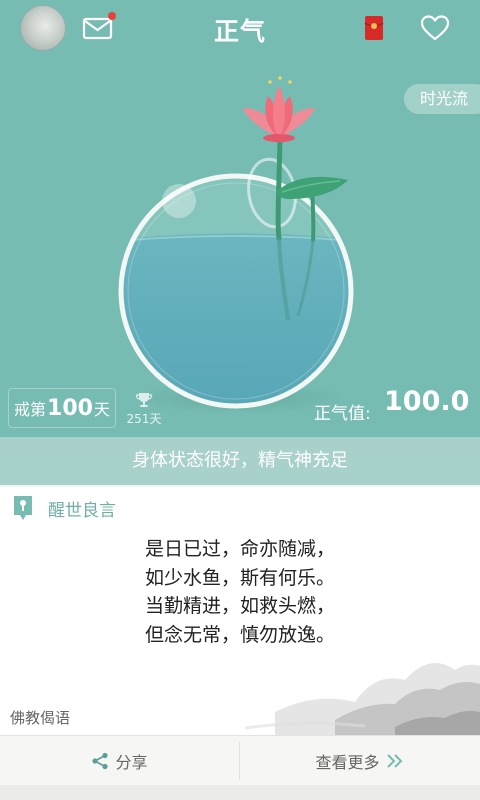  Describe the element at coordinates (144, 419) in the screenshot. I see `trophy-count: 251天` at that location.